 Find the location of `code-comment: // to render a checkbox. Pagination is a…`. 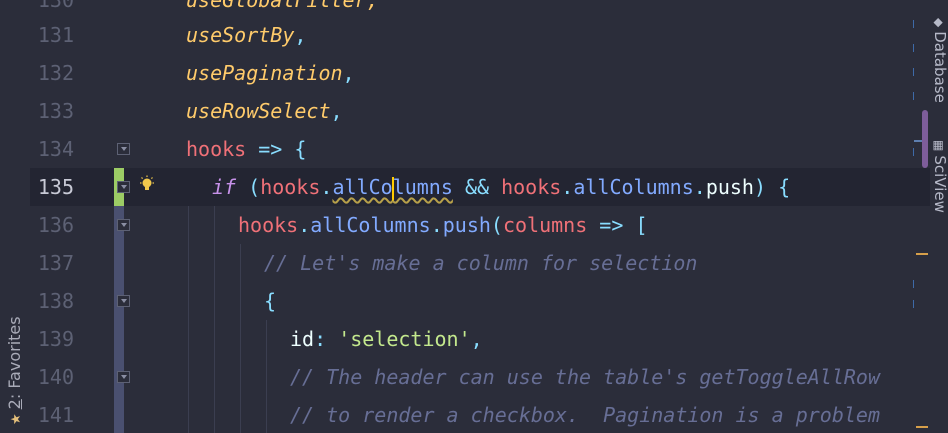

code-comment: // to render a checkbox. Pagination is a… is located at coordinates (585, 414).